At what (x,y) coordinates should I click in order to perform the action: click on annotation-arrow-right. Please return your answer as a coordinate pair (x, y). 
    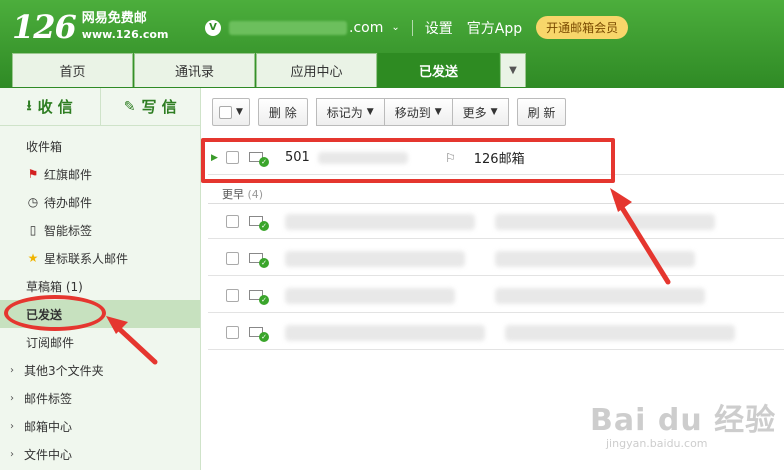
    Looking at the image, I should click on (640, 236).